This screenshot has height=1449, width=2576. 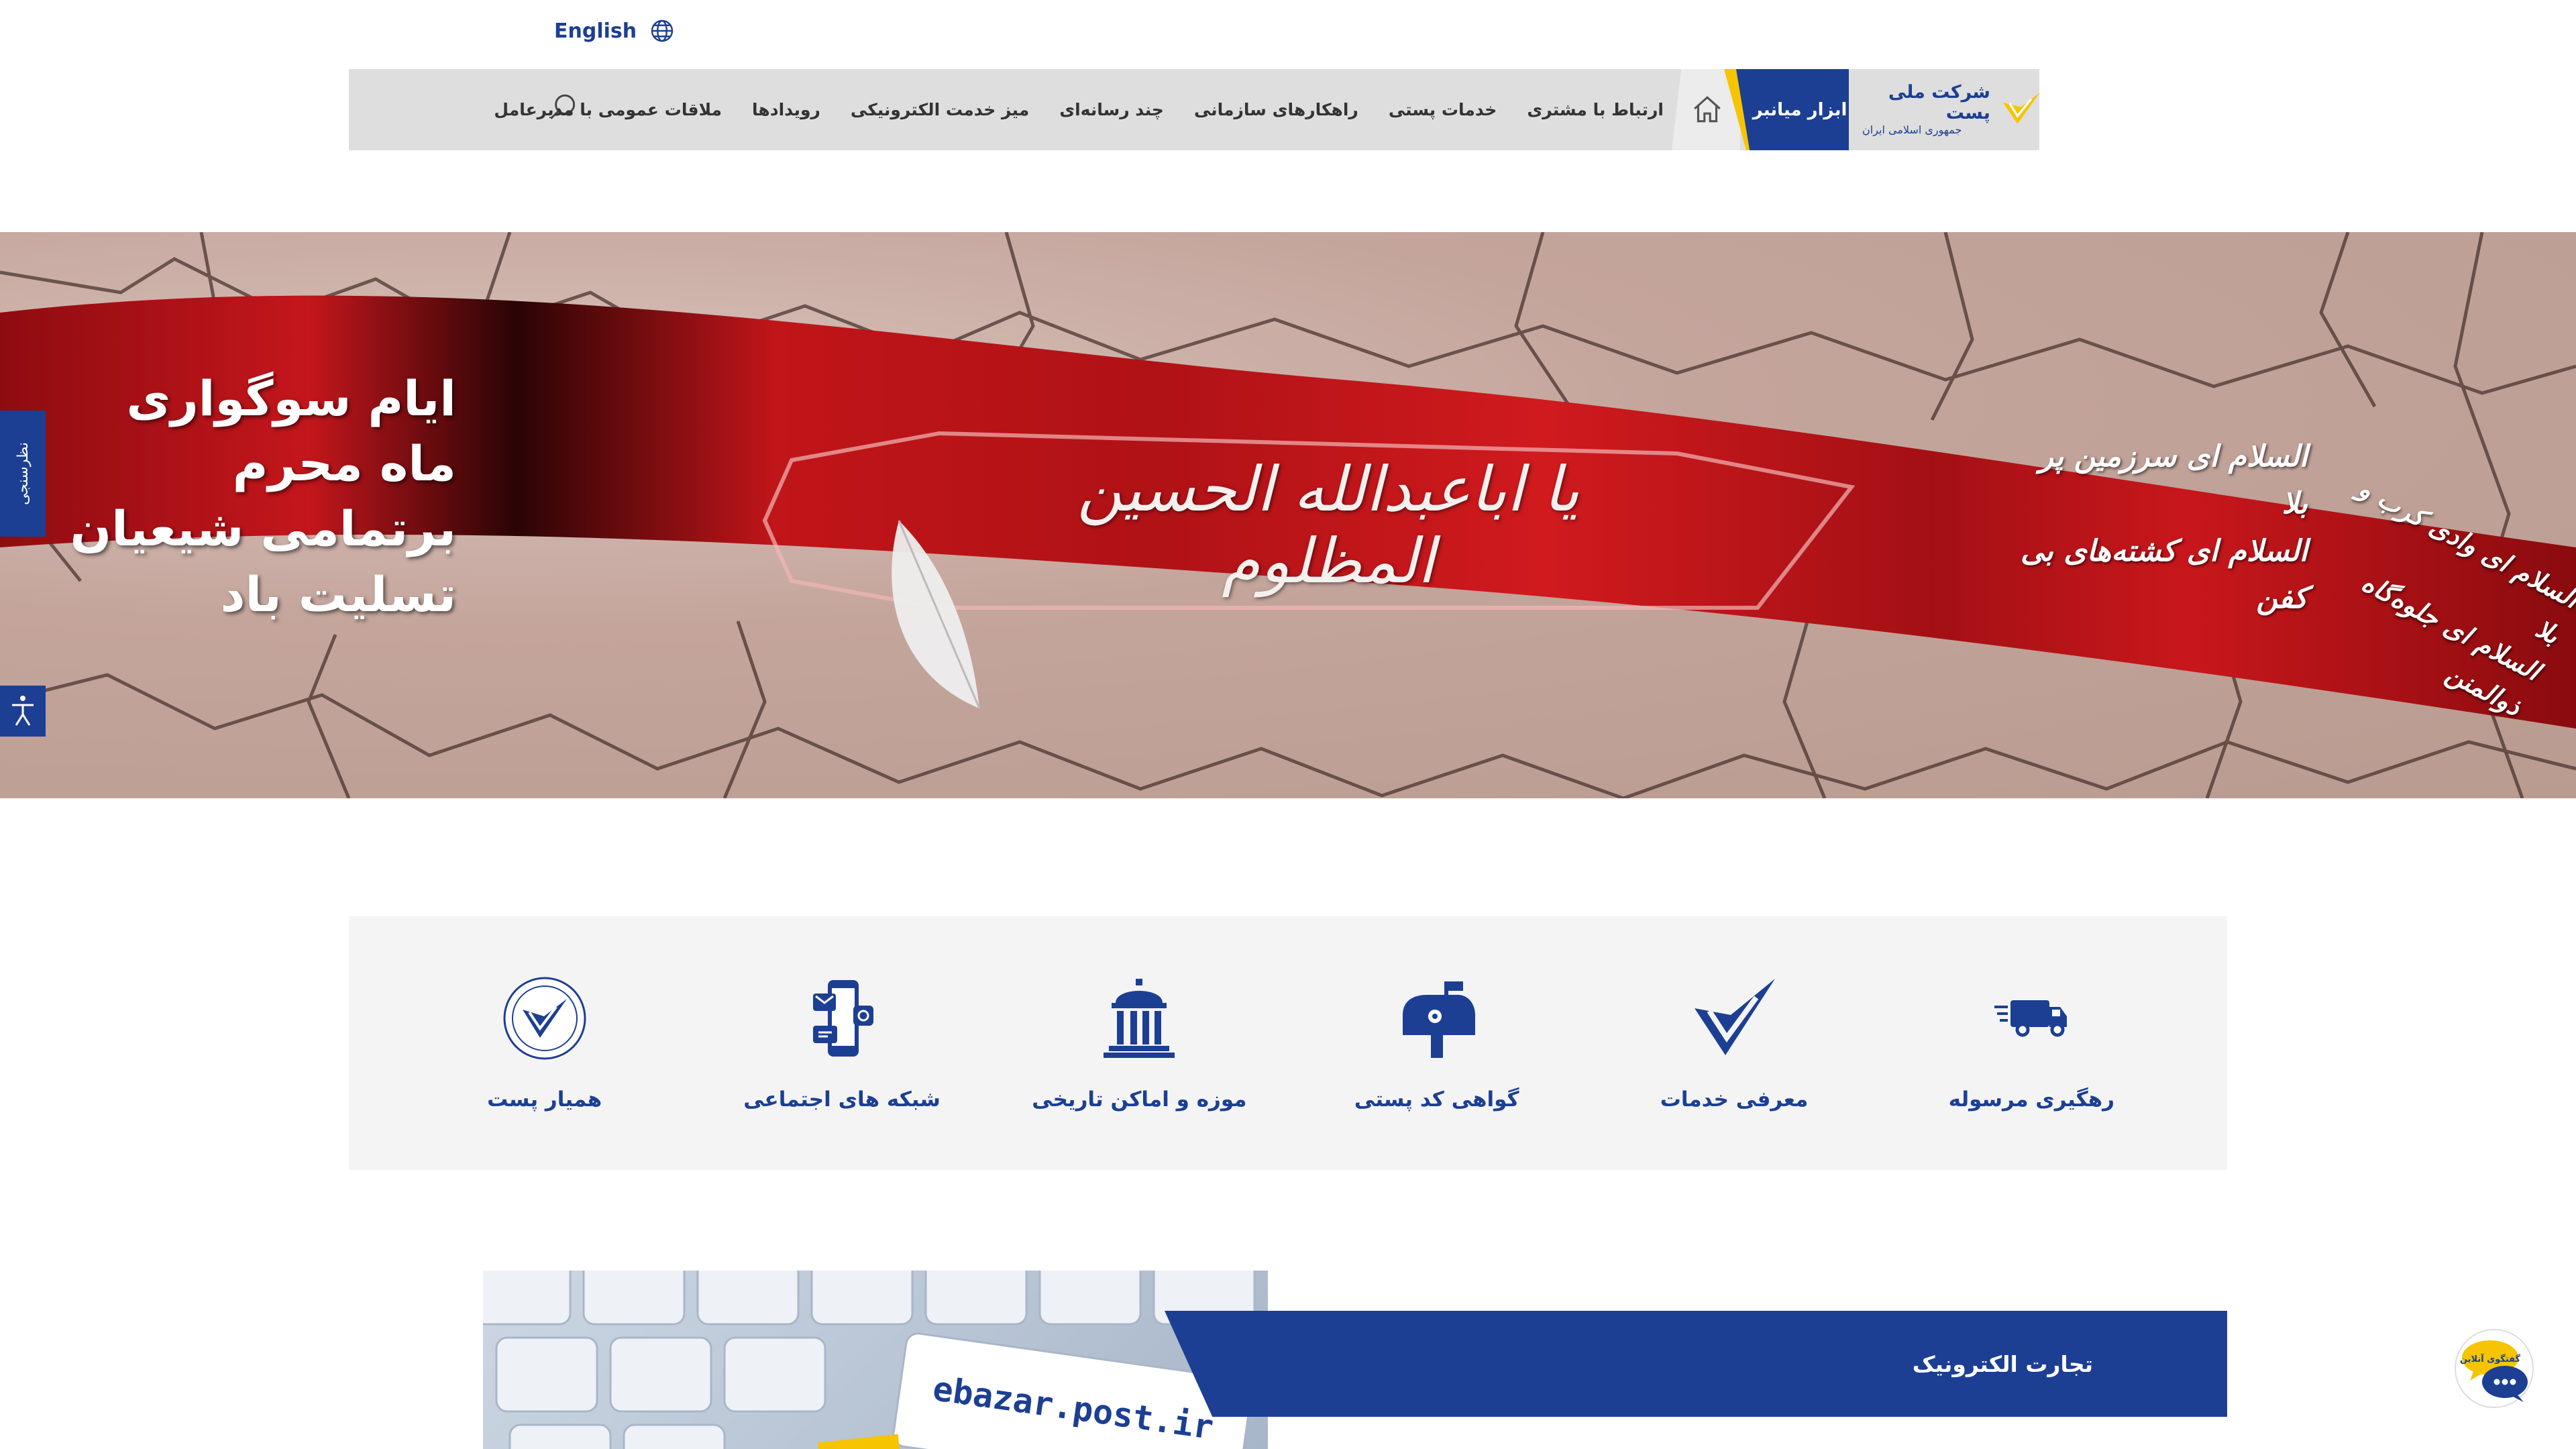 What do you see at coordinates (1799, 109) in the screenshot?
I see `shortcut-tools-label: ابزار میانبر` at bounding box center [1799, 109].